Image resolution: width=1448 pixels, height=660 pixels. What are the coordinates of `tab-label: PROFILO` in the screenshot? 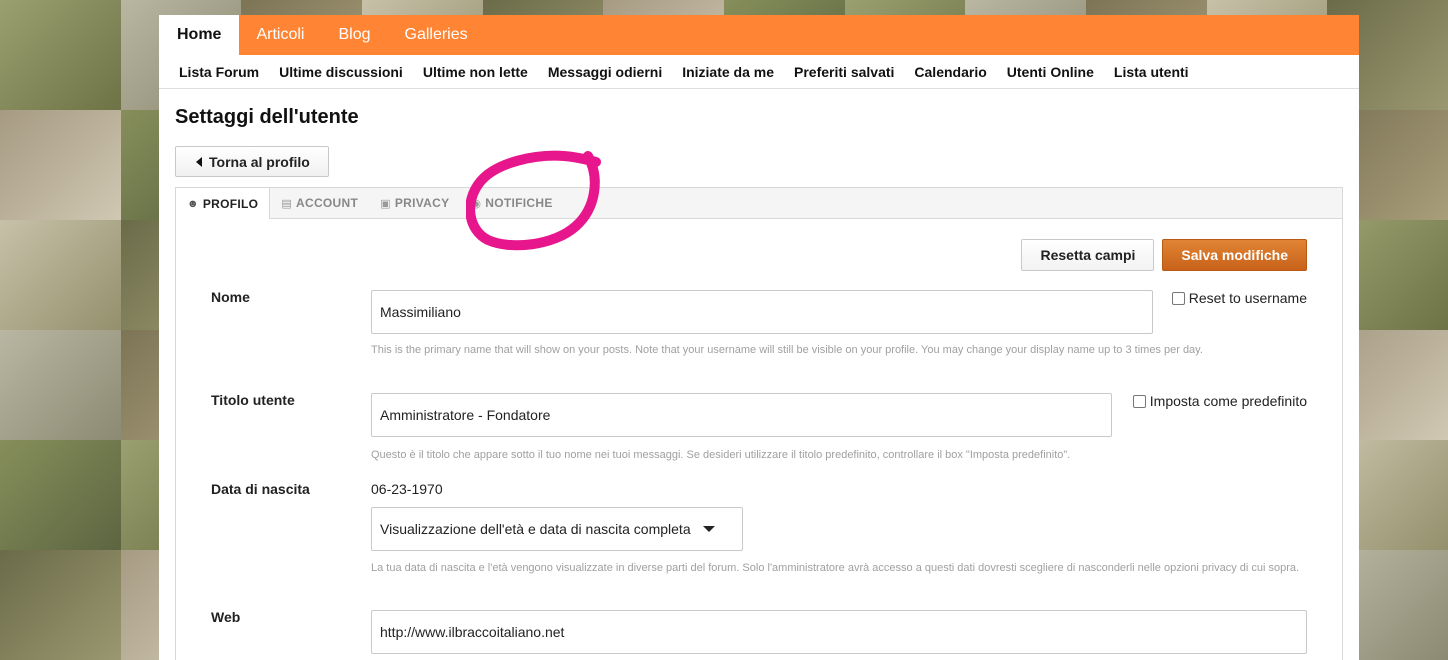 It's located at (230, 203).